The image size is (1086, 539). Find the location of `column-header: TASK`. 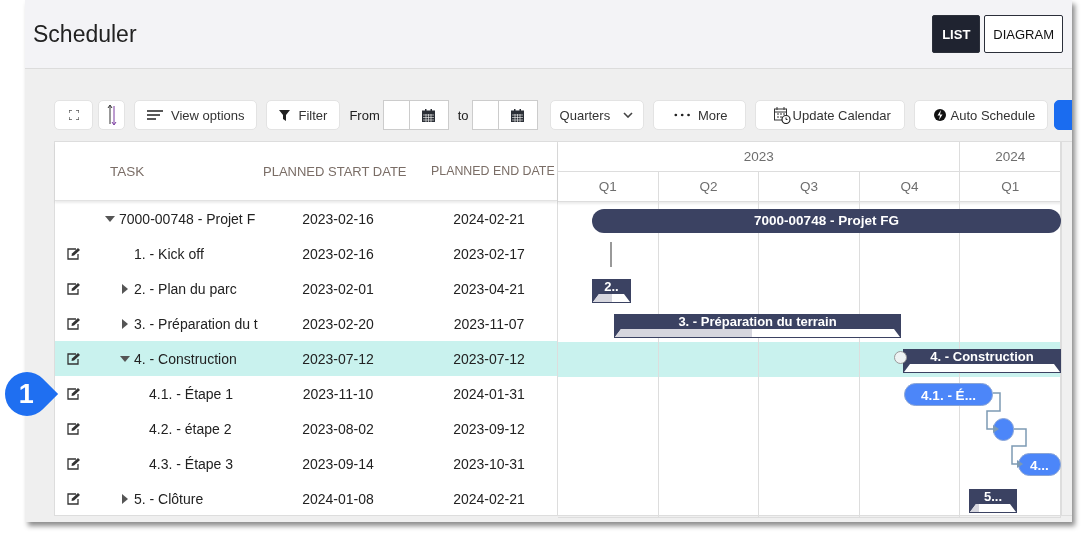

column-header: TASK is located at coordinates (127, 171).